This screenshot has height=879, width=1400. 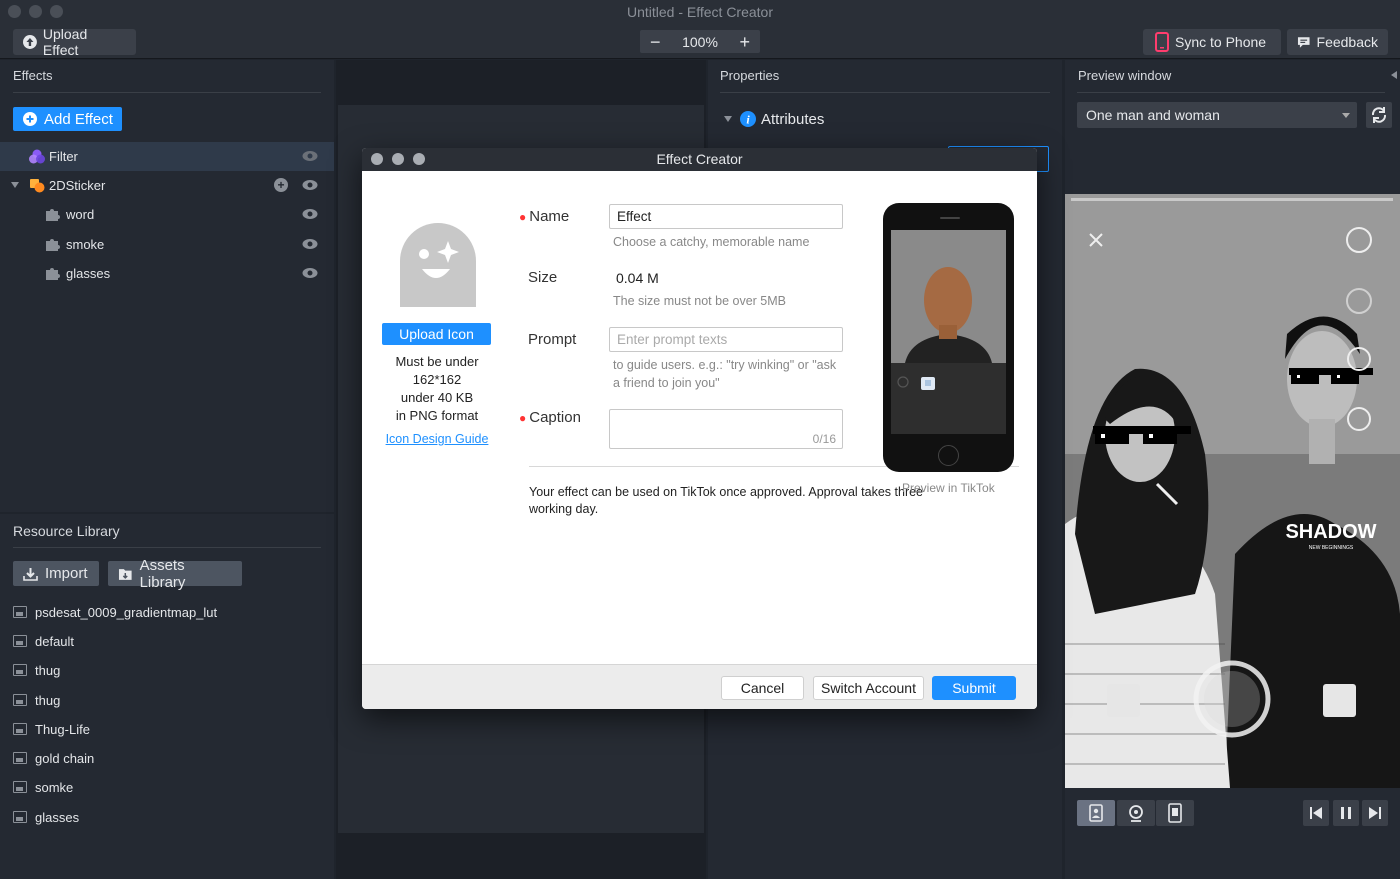 What do you see at coordinates (56, 573) in the screenshot?
I see `import-button: Import` at bounding box center [56, 573].